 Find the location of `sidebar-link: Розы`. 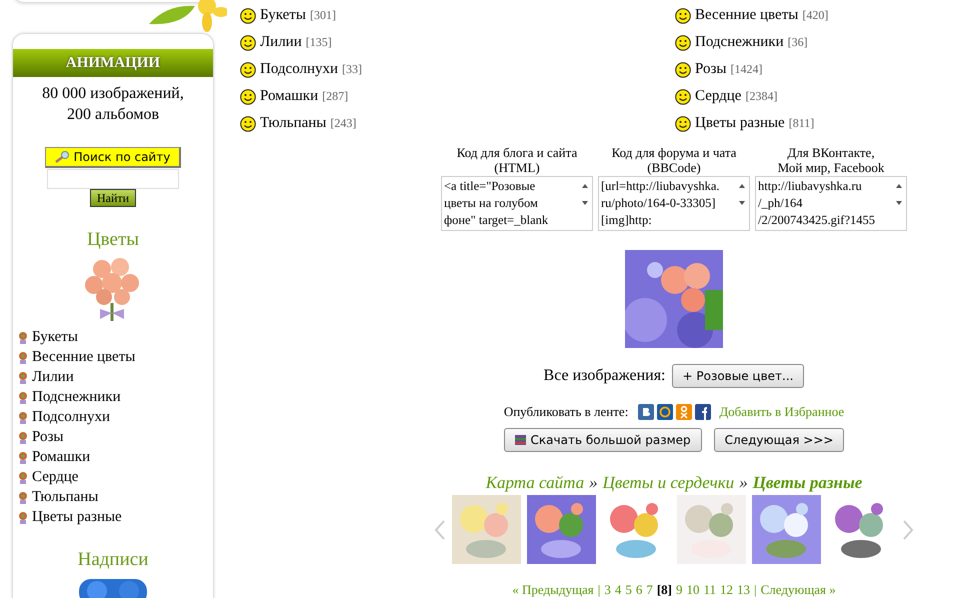

sidebar-link: Розы is located at coordinates (115, 437).